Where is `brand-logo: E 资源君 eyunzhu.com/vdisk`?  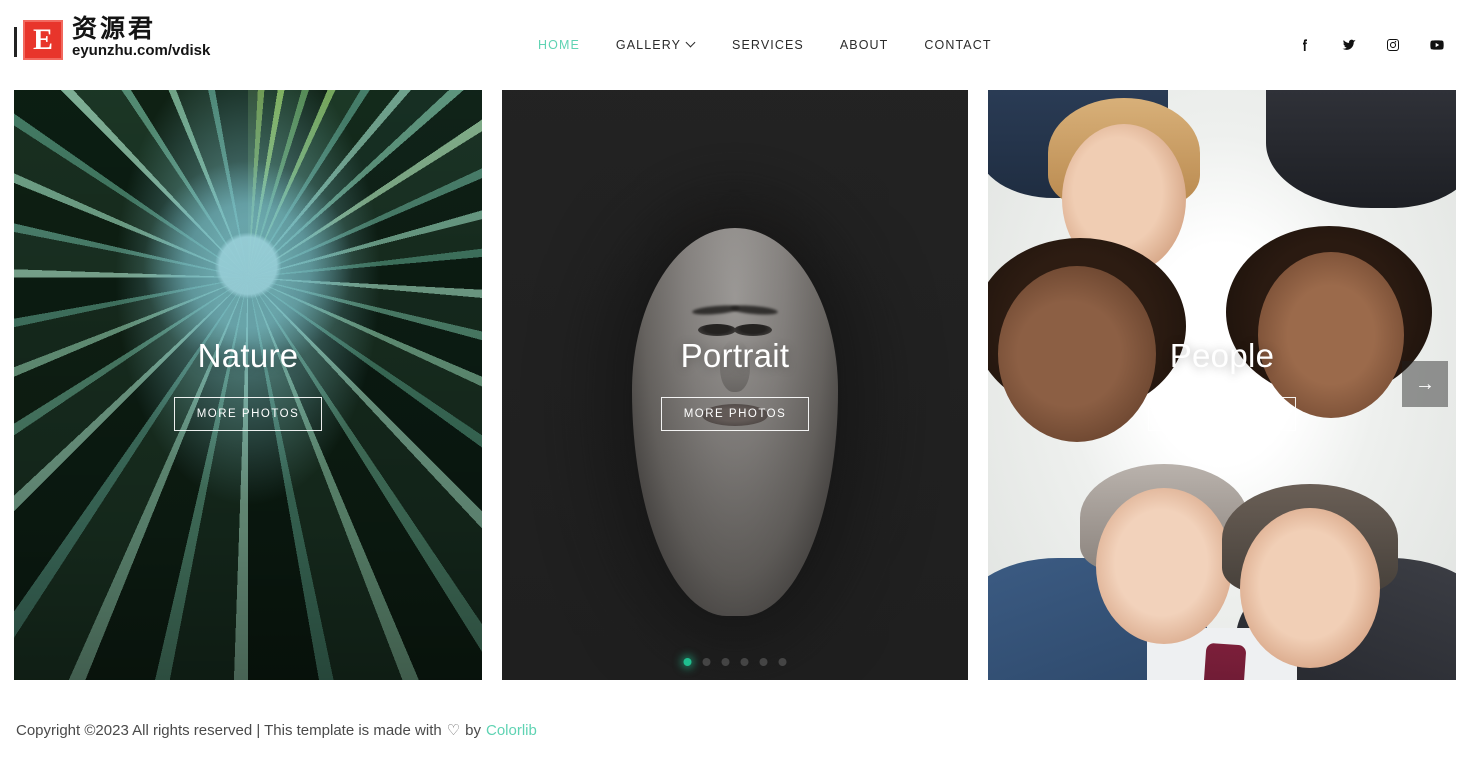 brand-logo: E 资源君 eyunzhu.com/vdisk is located at coordinates (112, 37).